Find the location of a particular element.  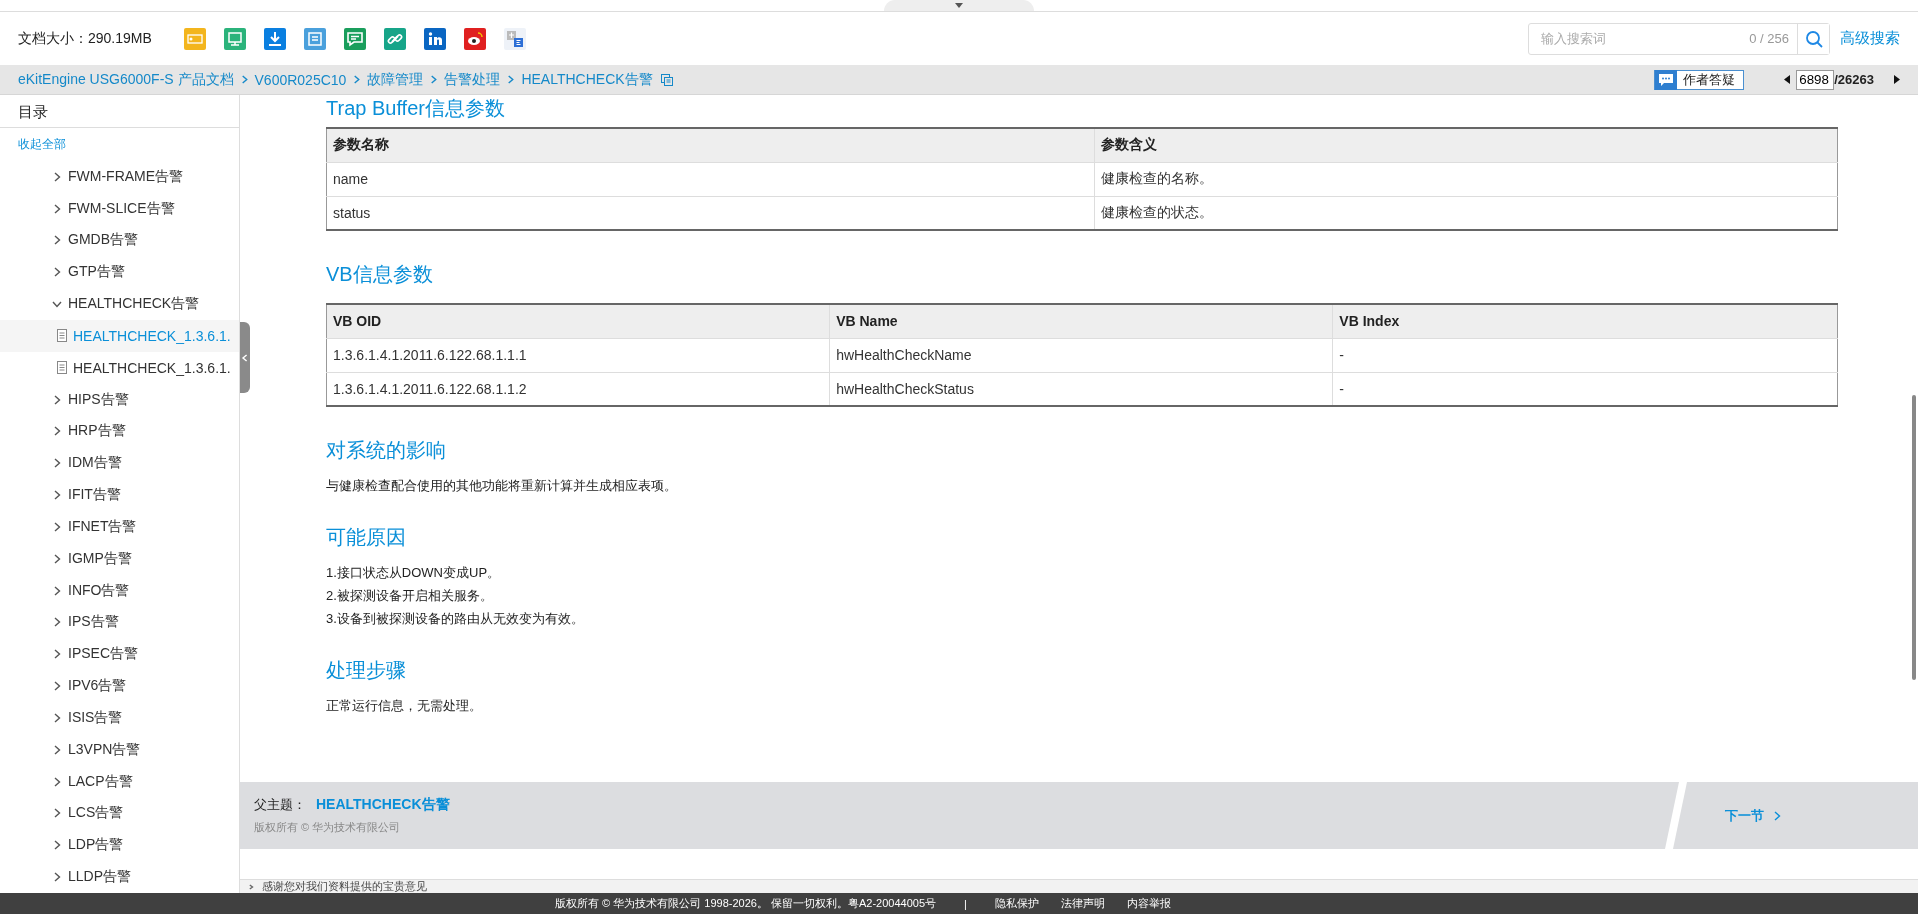

tree-item: IPV6告警 is located at coordinates (119, 686).